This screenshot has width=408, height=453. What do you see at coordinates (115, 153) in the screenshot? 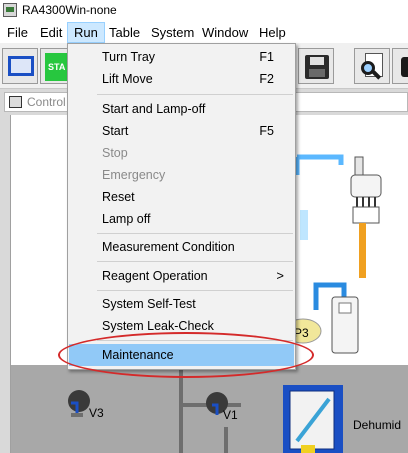
I see `menu-item-stop: Stop` at bounding box center [115, 153].